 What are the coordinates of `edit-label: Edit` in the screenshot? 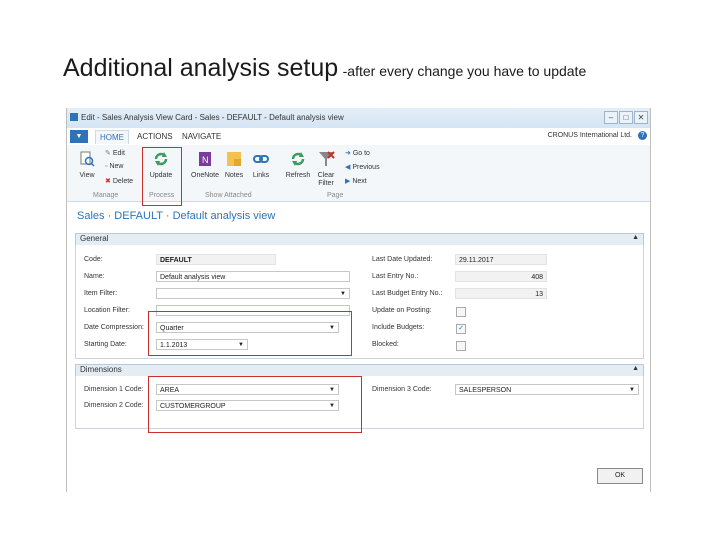 It's located at (118, 153).